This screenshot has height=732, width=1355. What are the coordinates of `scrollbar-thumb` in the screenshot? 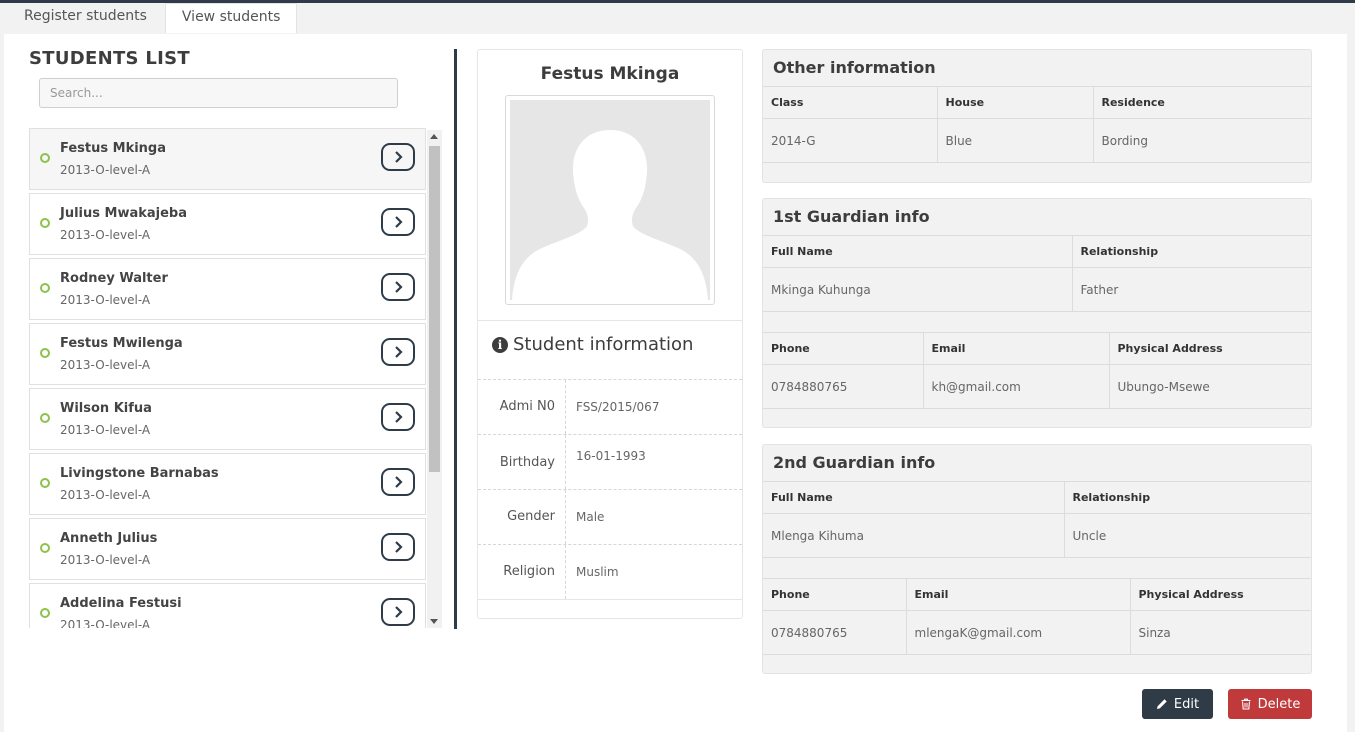 It's located at (434, 309).